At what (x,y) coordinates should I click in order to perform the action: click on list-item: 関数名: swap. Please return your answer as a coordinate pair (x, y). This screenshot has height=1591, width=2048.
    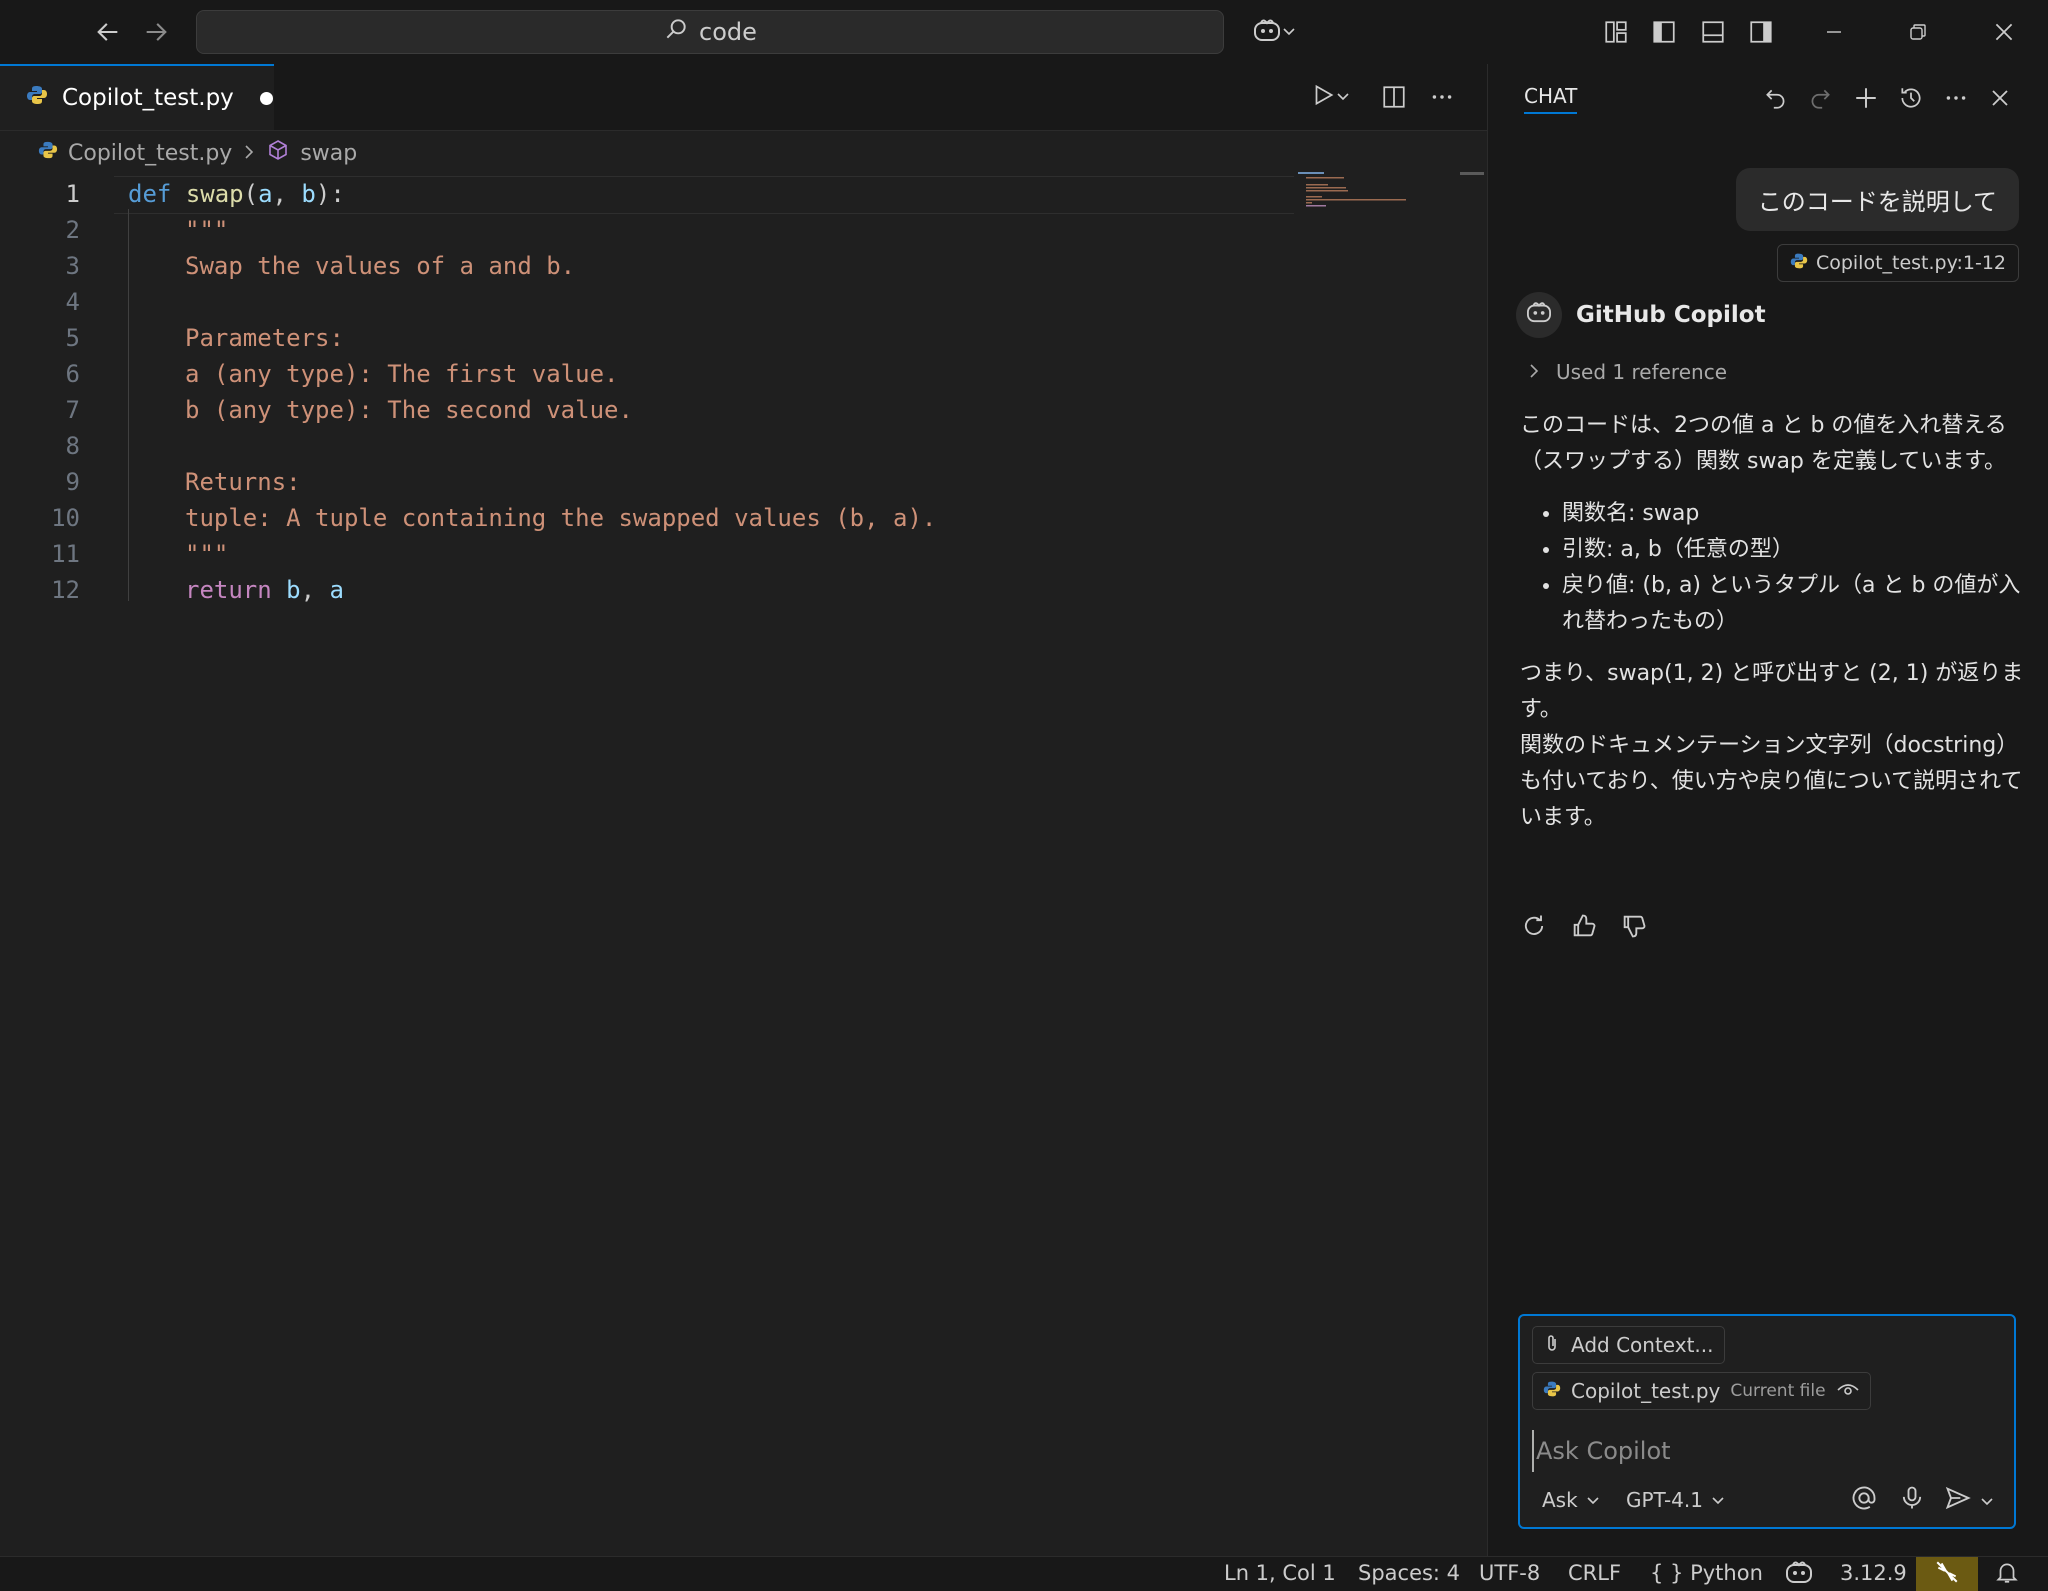
    Looking at the image, I should click on (1793, 514).